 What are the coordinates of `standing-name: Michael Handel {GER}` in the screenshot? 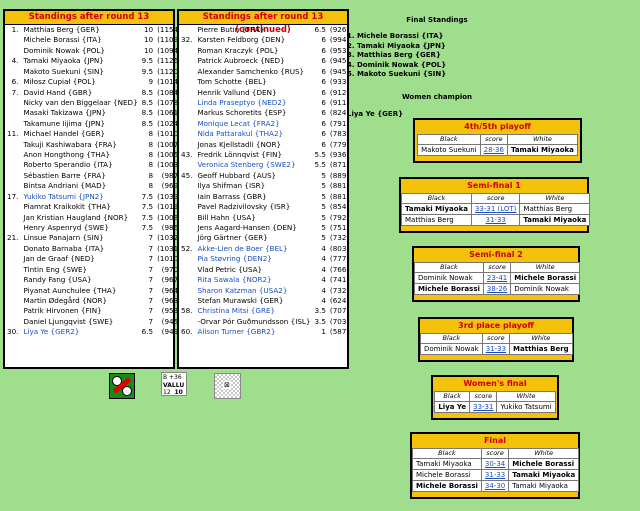 It's located at (64, 134).